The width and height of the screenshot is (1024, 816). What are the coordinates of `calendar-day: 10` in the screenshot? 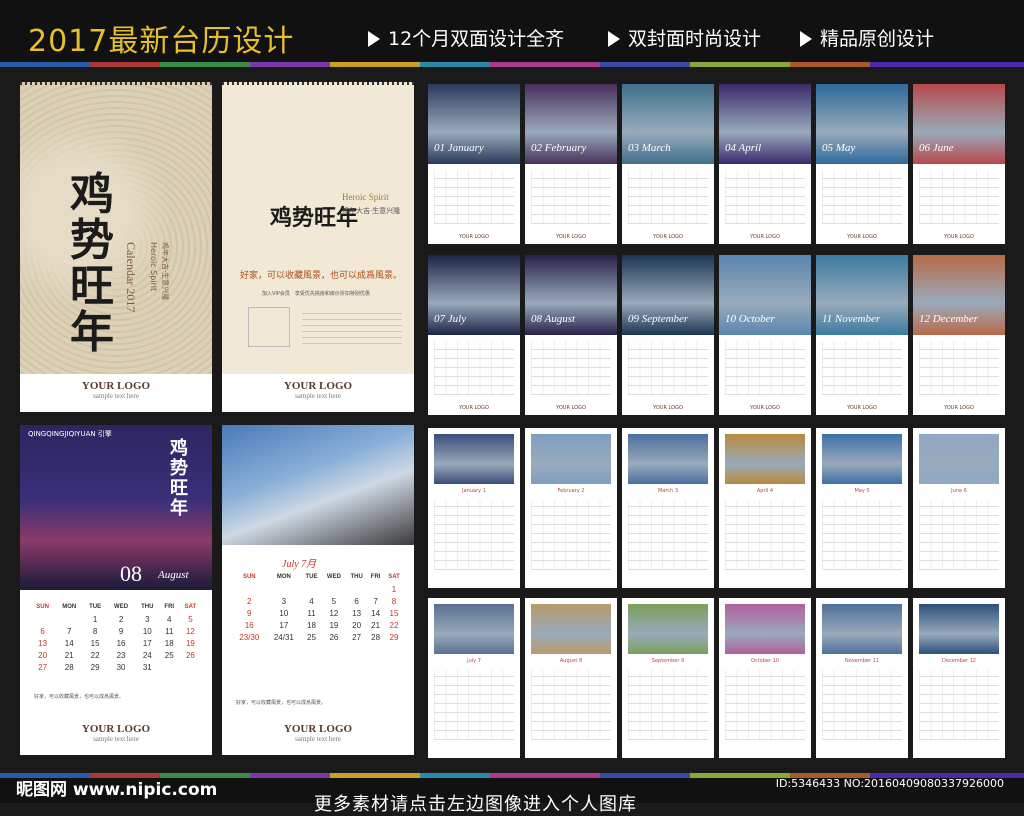 It's located at (147, 631).